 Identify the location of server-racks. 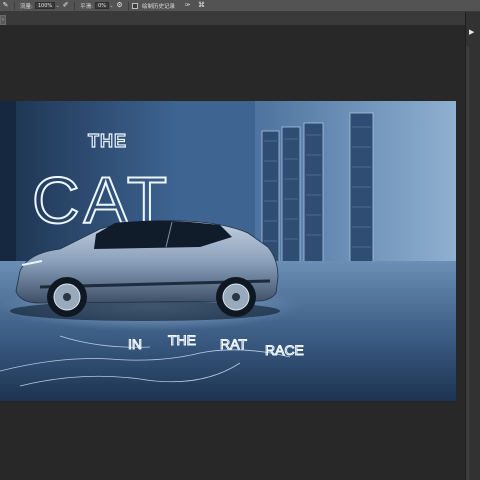
(317, 196).